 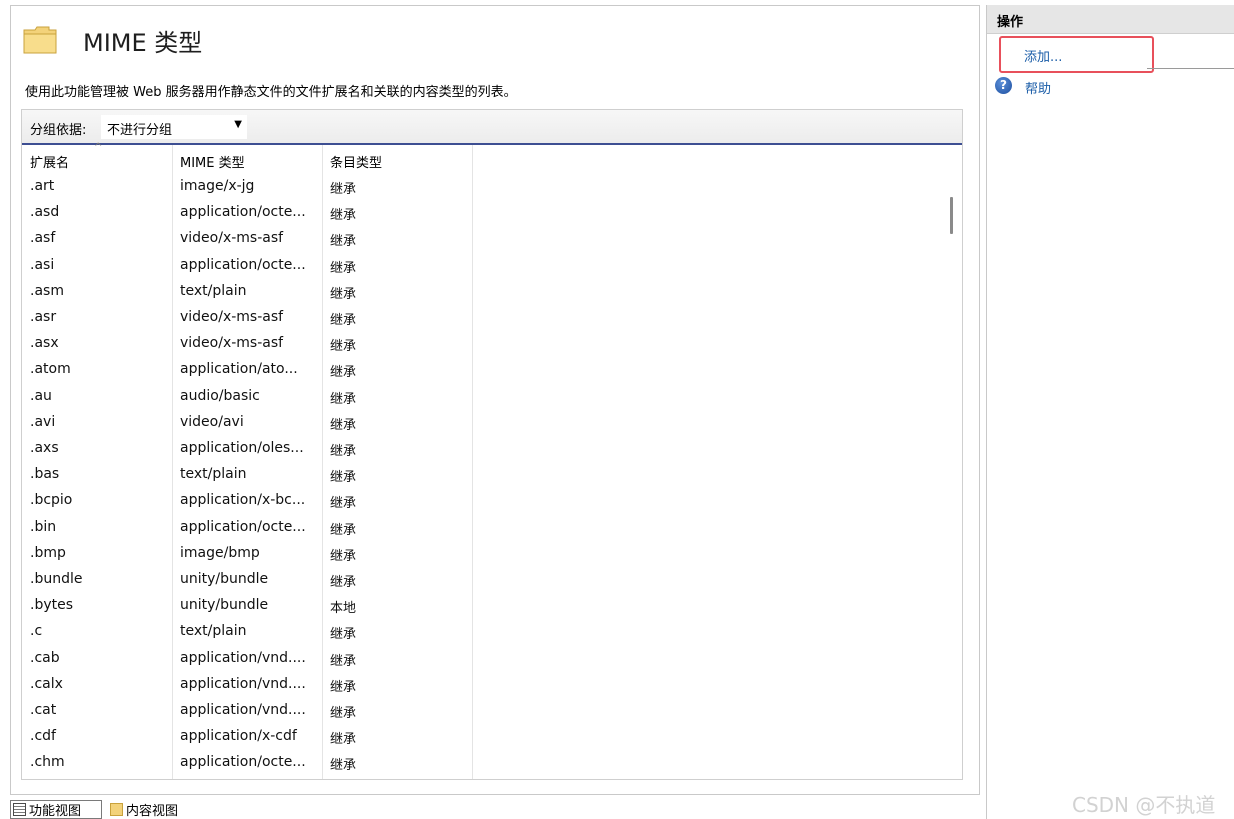 I want to click on table-row: .calx application/vnd.... 继承, so click(x=247, y=685).